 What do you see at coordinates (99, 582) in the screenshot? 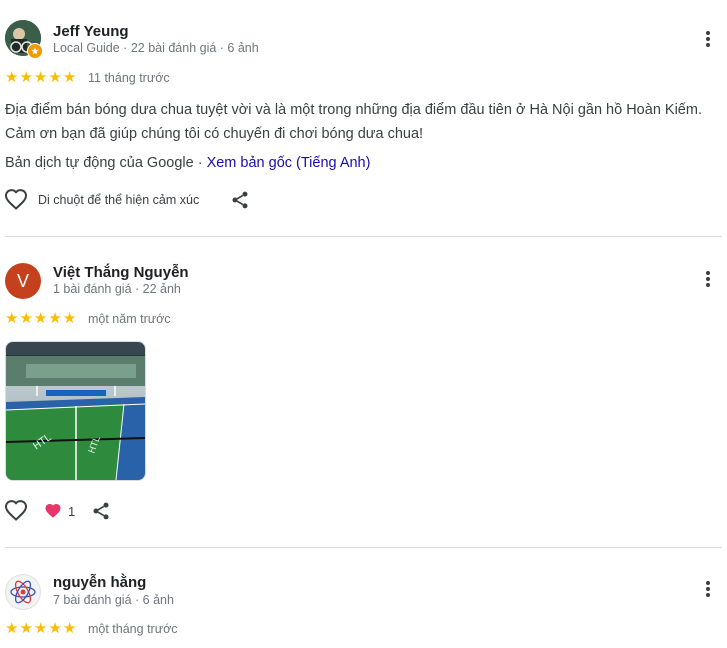
I see `reviewer-name: nguyễn hằng` at bounding box center [99, 582].